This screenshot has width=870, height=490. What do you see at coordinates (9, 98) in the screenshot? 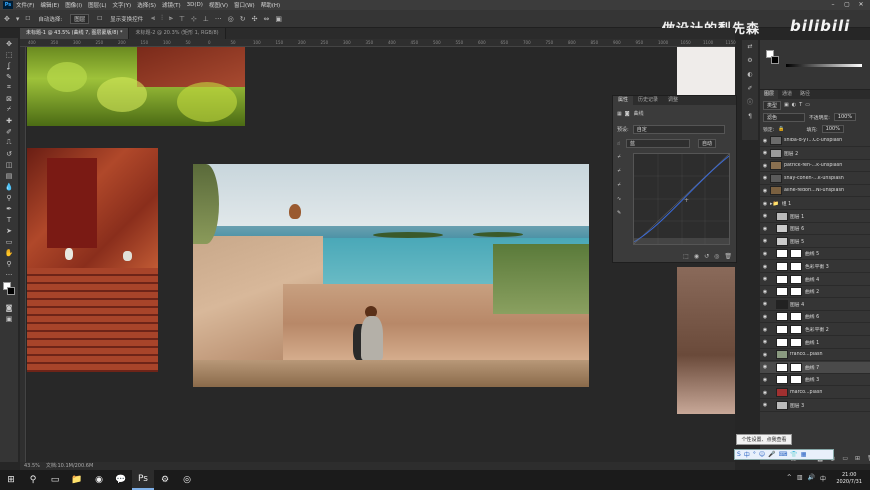
I see `frame-tool-icon: ⊠` at bounding box center [9, 98].